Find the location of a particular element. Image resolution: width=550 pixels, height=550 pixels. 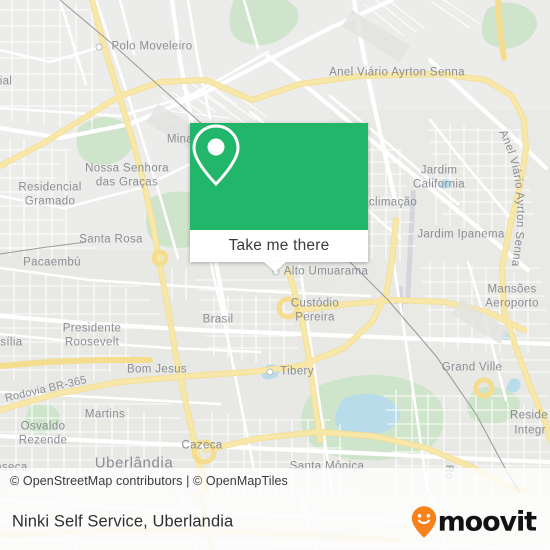

map-label: Reside is located at coordinates (529, 415).